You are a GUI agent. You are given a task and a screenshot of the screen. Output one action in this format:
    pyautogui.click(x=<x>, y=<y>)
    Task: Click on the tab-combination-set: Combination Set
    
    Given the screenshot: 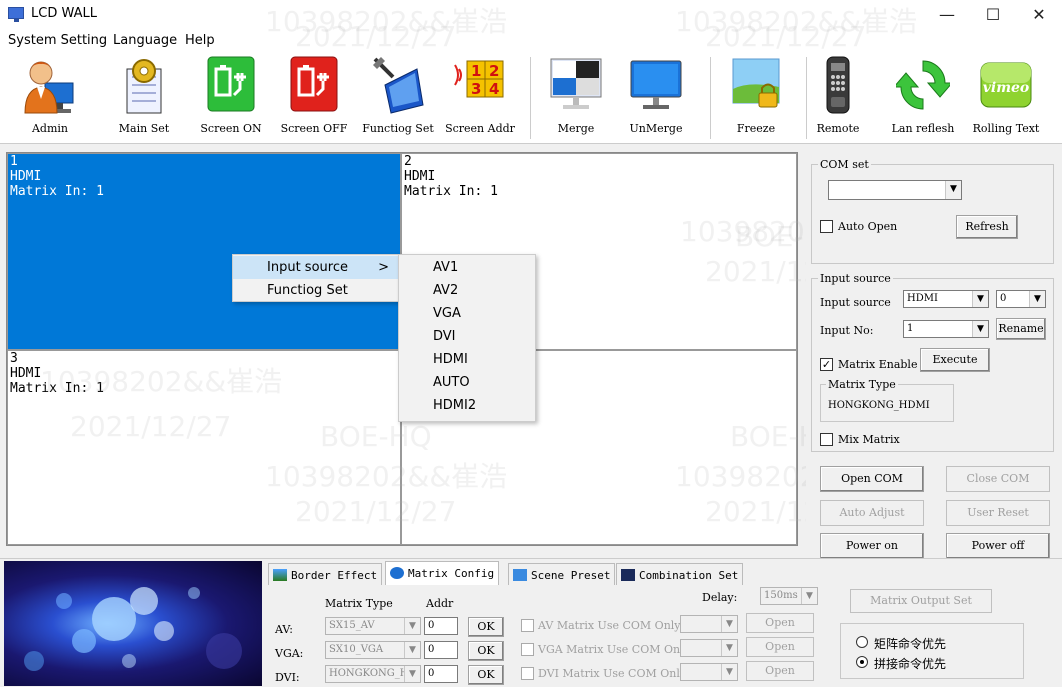 What is the action you would take?
    pyautogui.click(x=680, y=574)
    